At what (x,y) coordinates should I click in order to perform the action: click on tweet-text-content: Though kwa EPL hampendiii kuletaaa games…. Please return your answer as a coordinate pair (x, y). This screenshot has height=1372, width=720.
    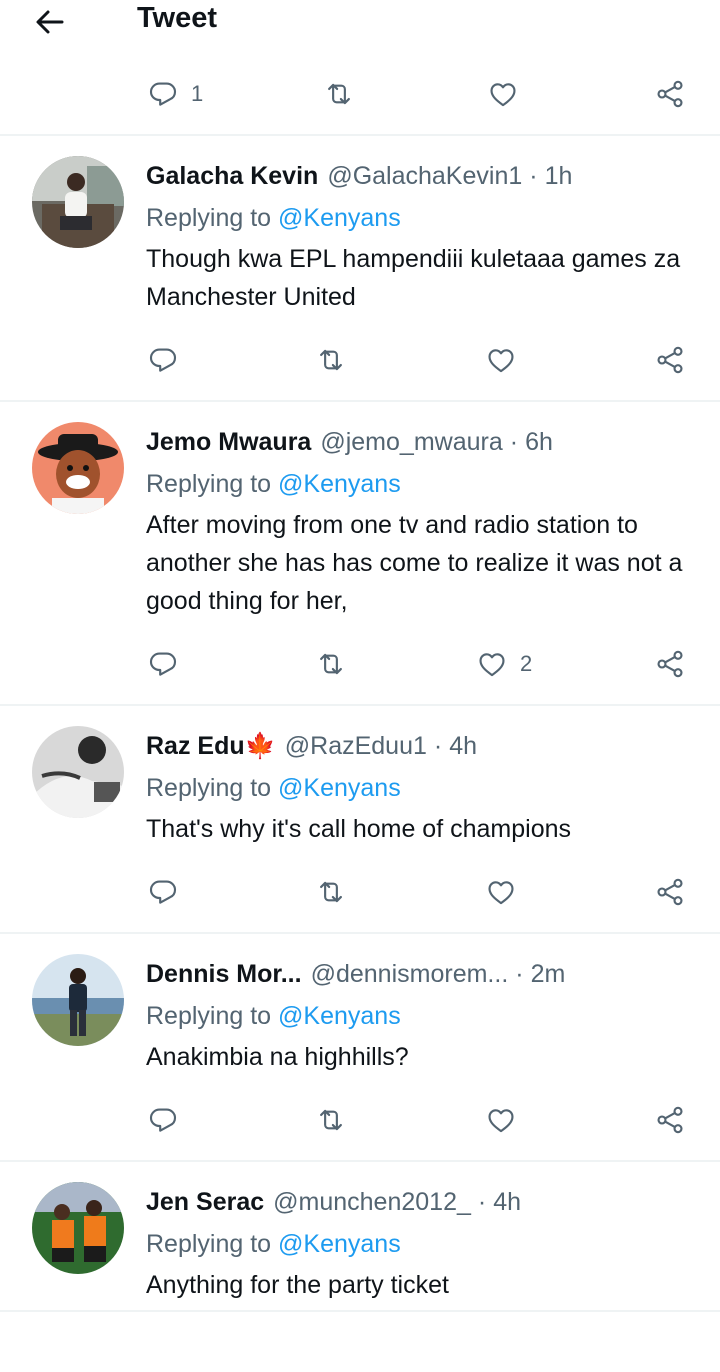
    Looking at the image, I should click on (413, 278).